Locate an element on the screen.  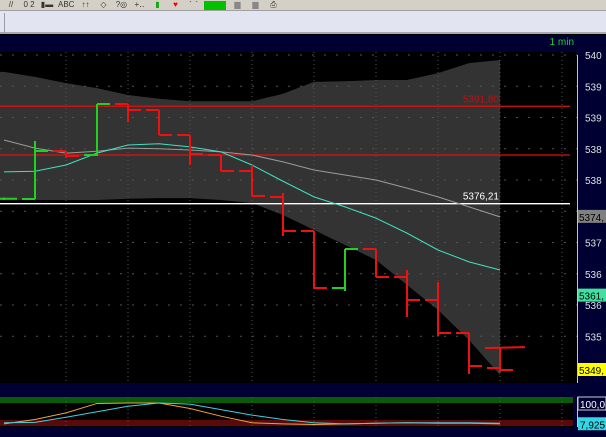
fire-icon: ?◎ is located at coordinates (121, 5).